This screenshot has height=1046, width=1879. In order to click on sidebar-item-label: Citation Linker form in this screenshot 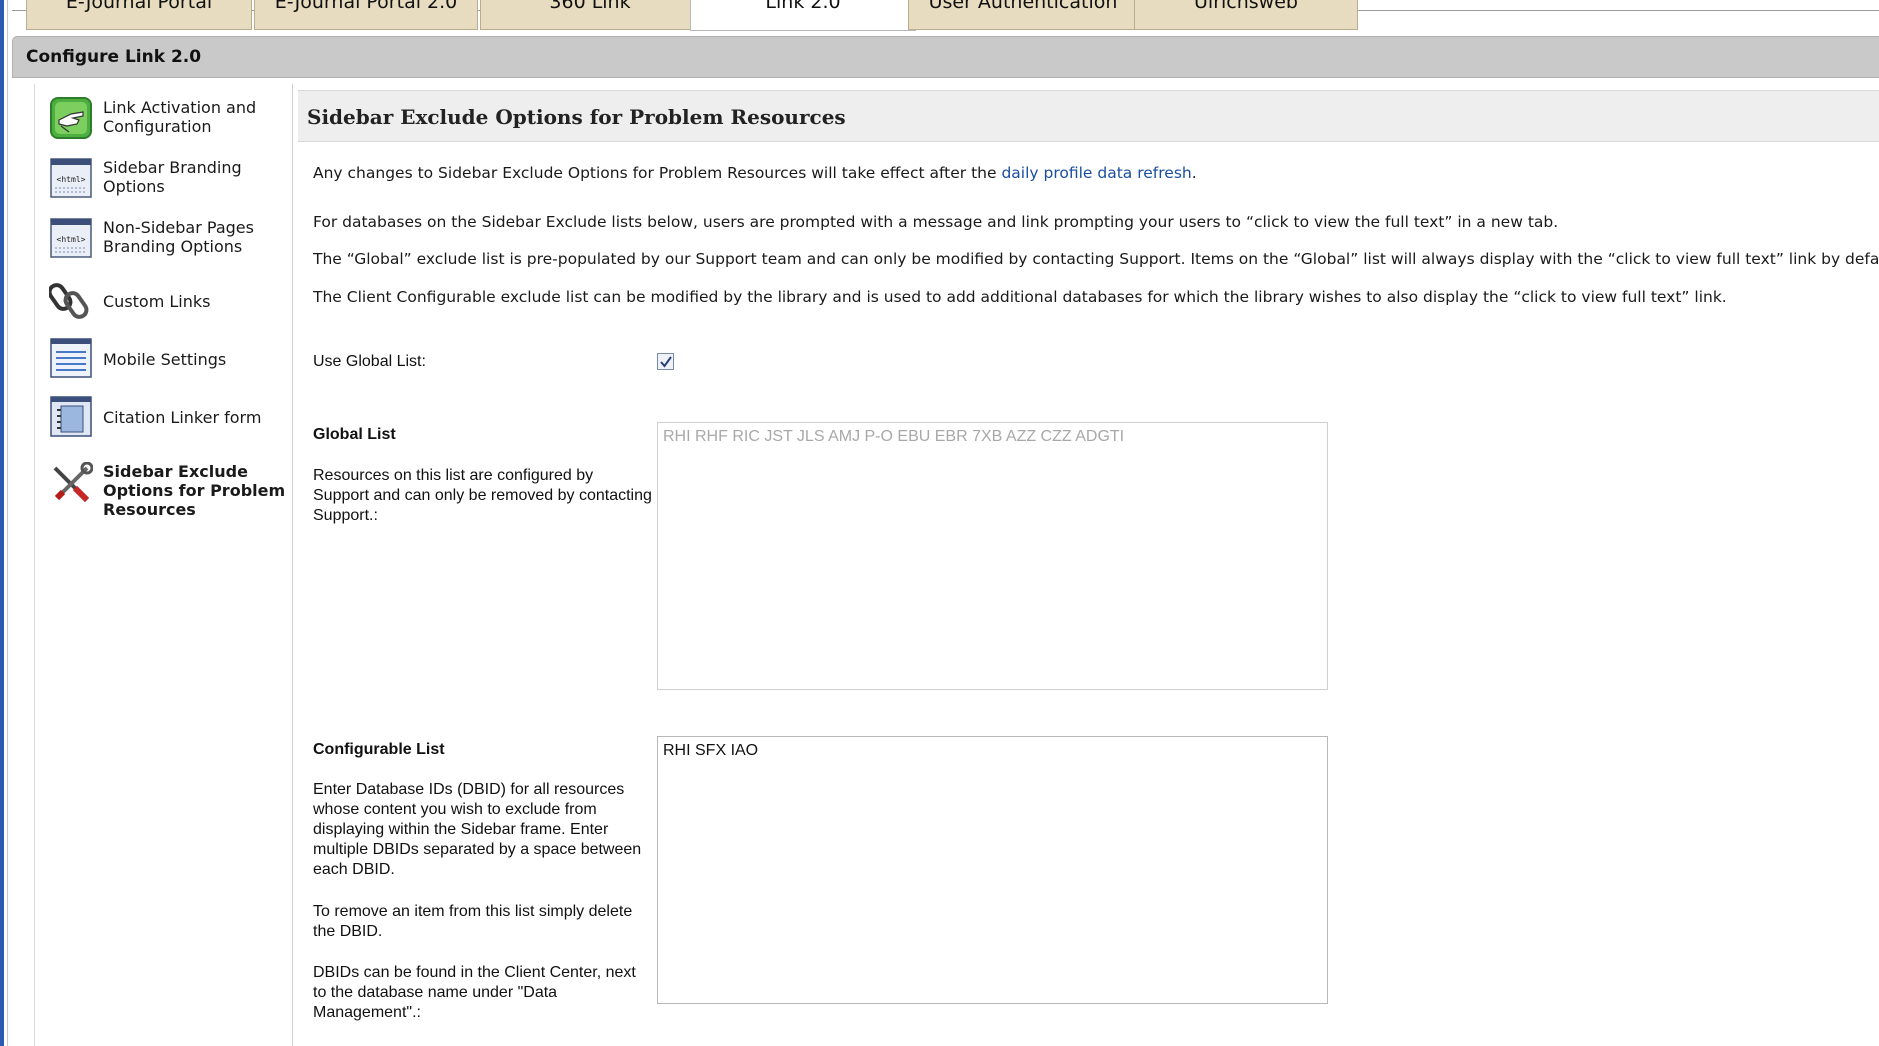, I will do `click(182, 417)`.